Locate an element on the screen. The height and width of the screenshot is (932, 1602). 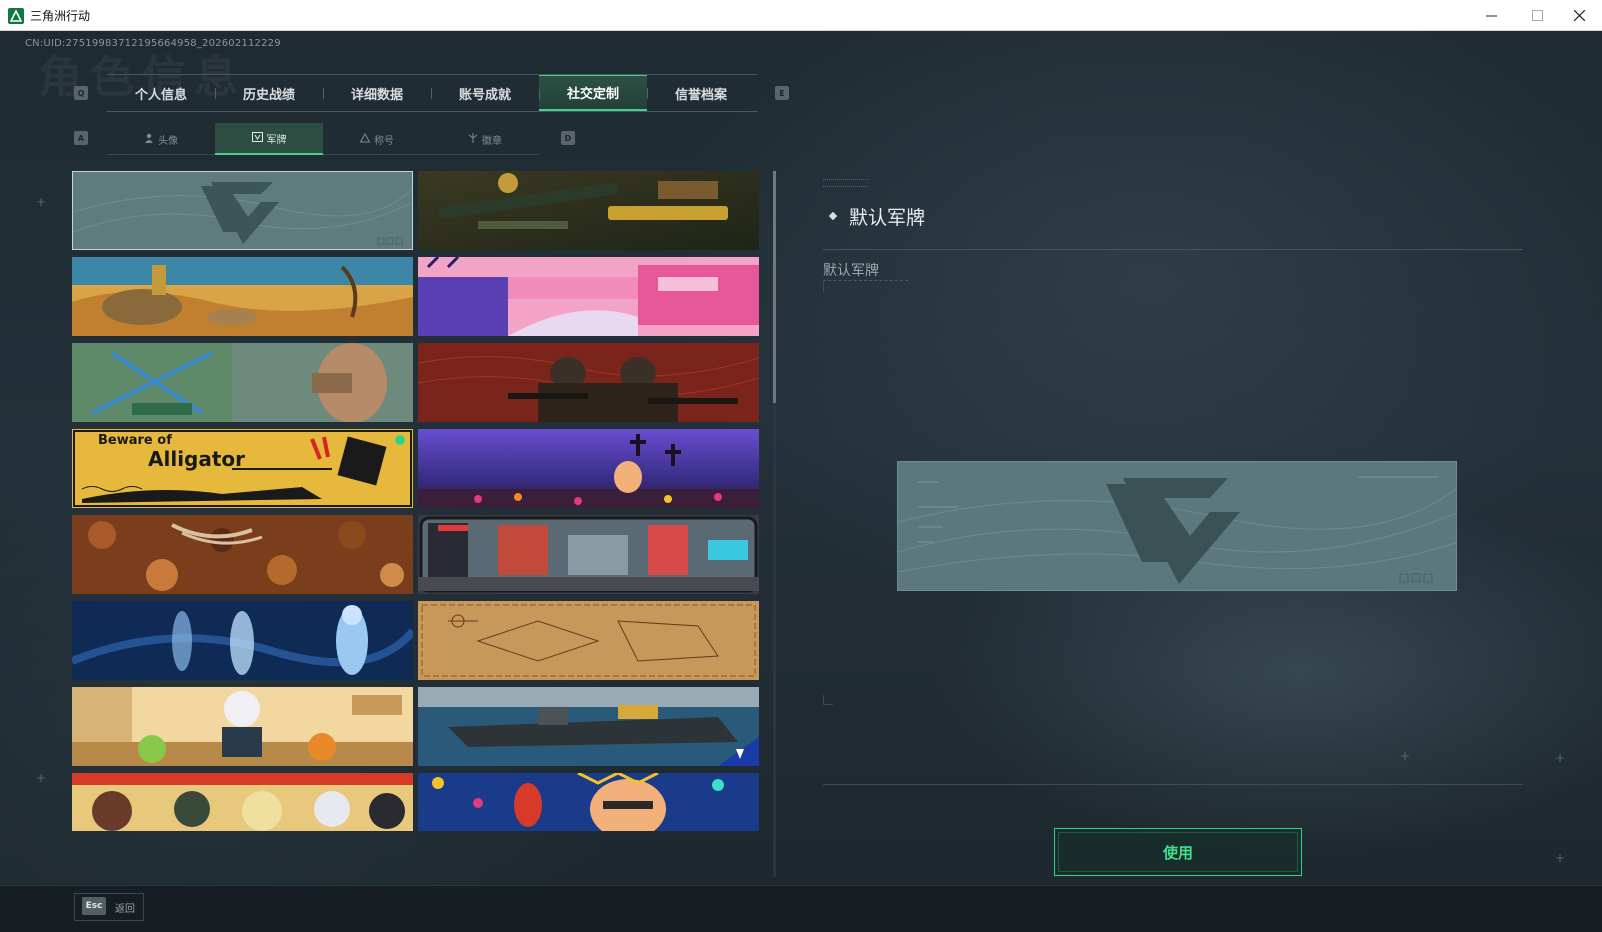
default-nameplate-preview-image is located at coordinates (1177, 526).